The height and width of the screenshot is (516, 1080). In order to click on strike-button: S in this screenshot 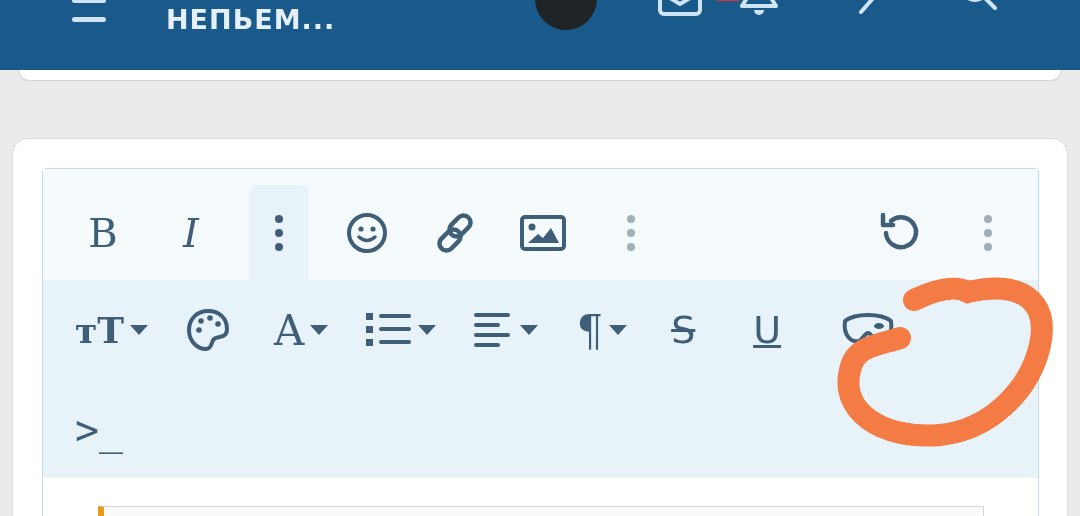, I will do `click(690, 330)`.